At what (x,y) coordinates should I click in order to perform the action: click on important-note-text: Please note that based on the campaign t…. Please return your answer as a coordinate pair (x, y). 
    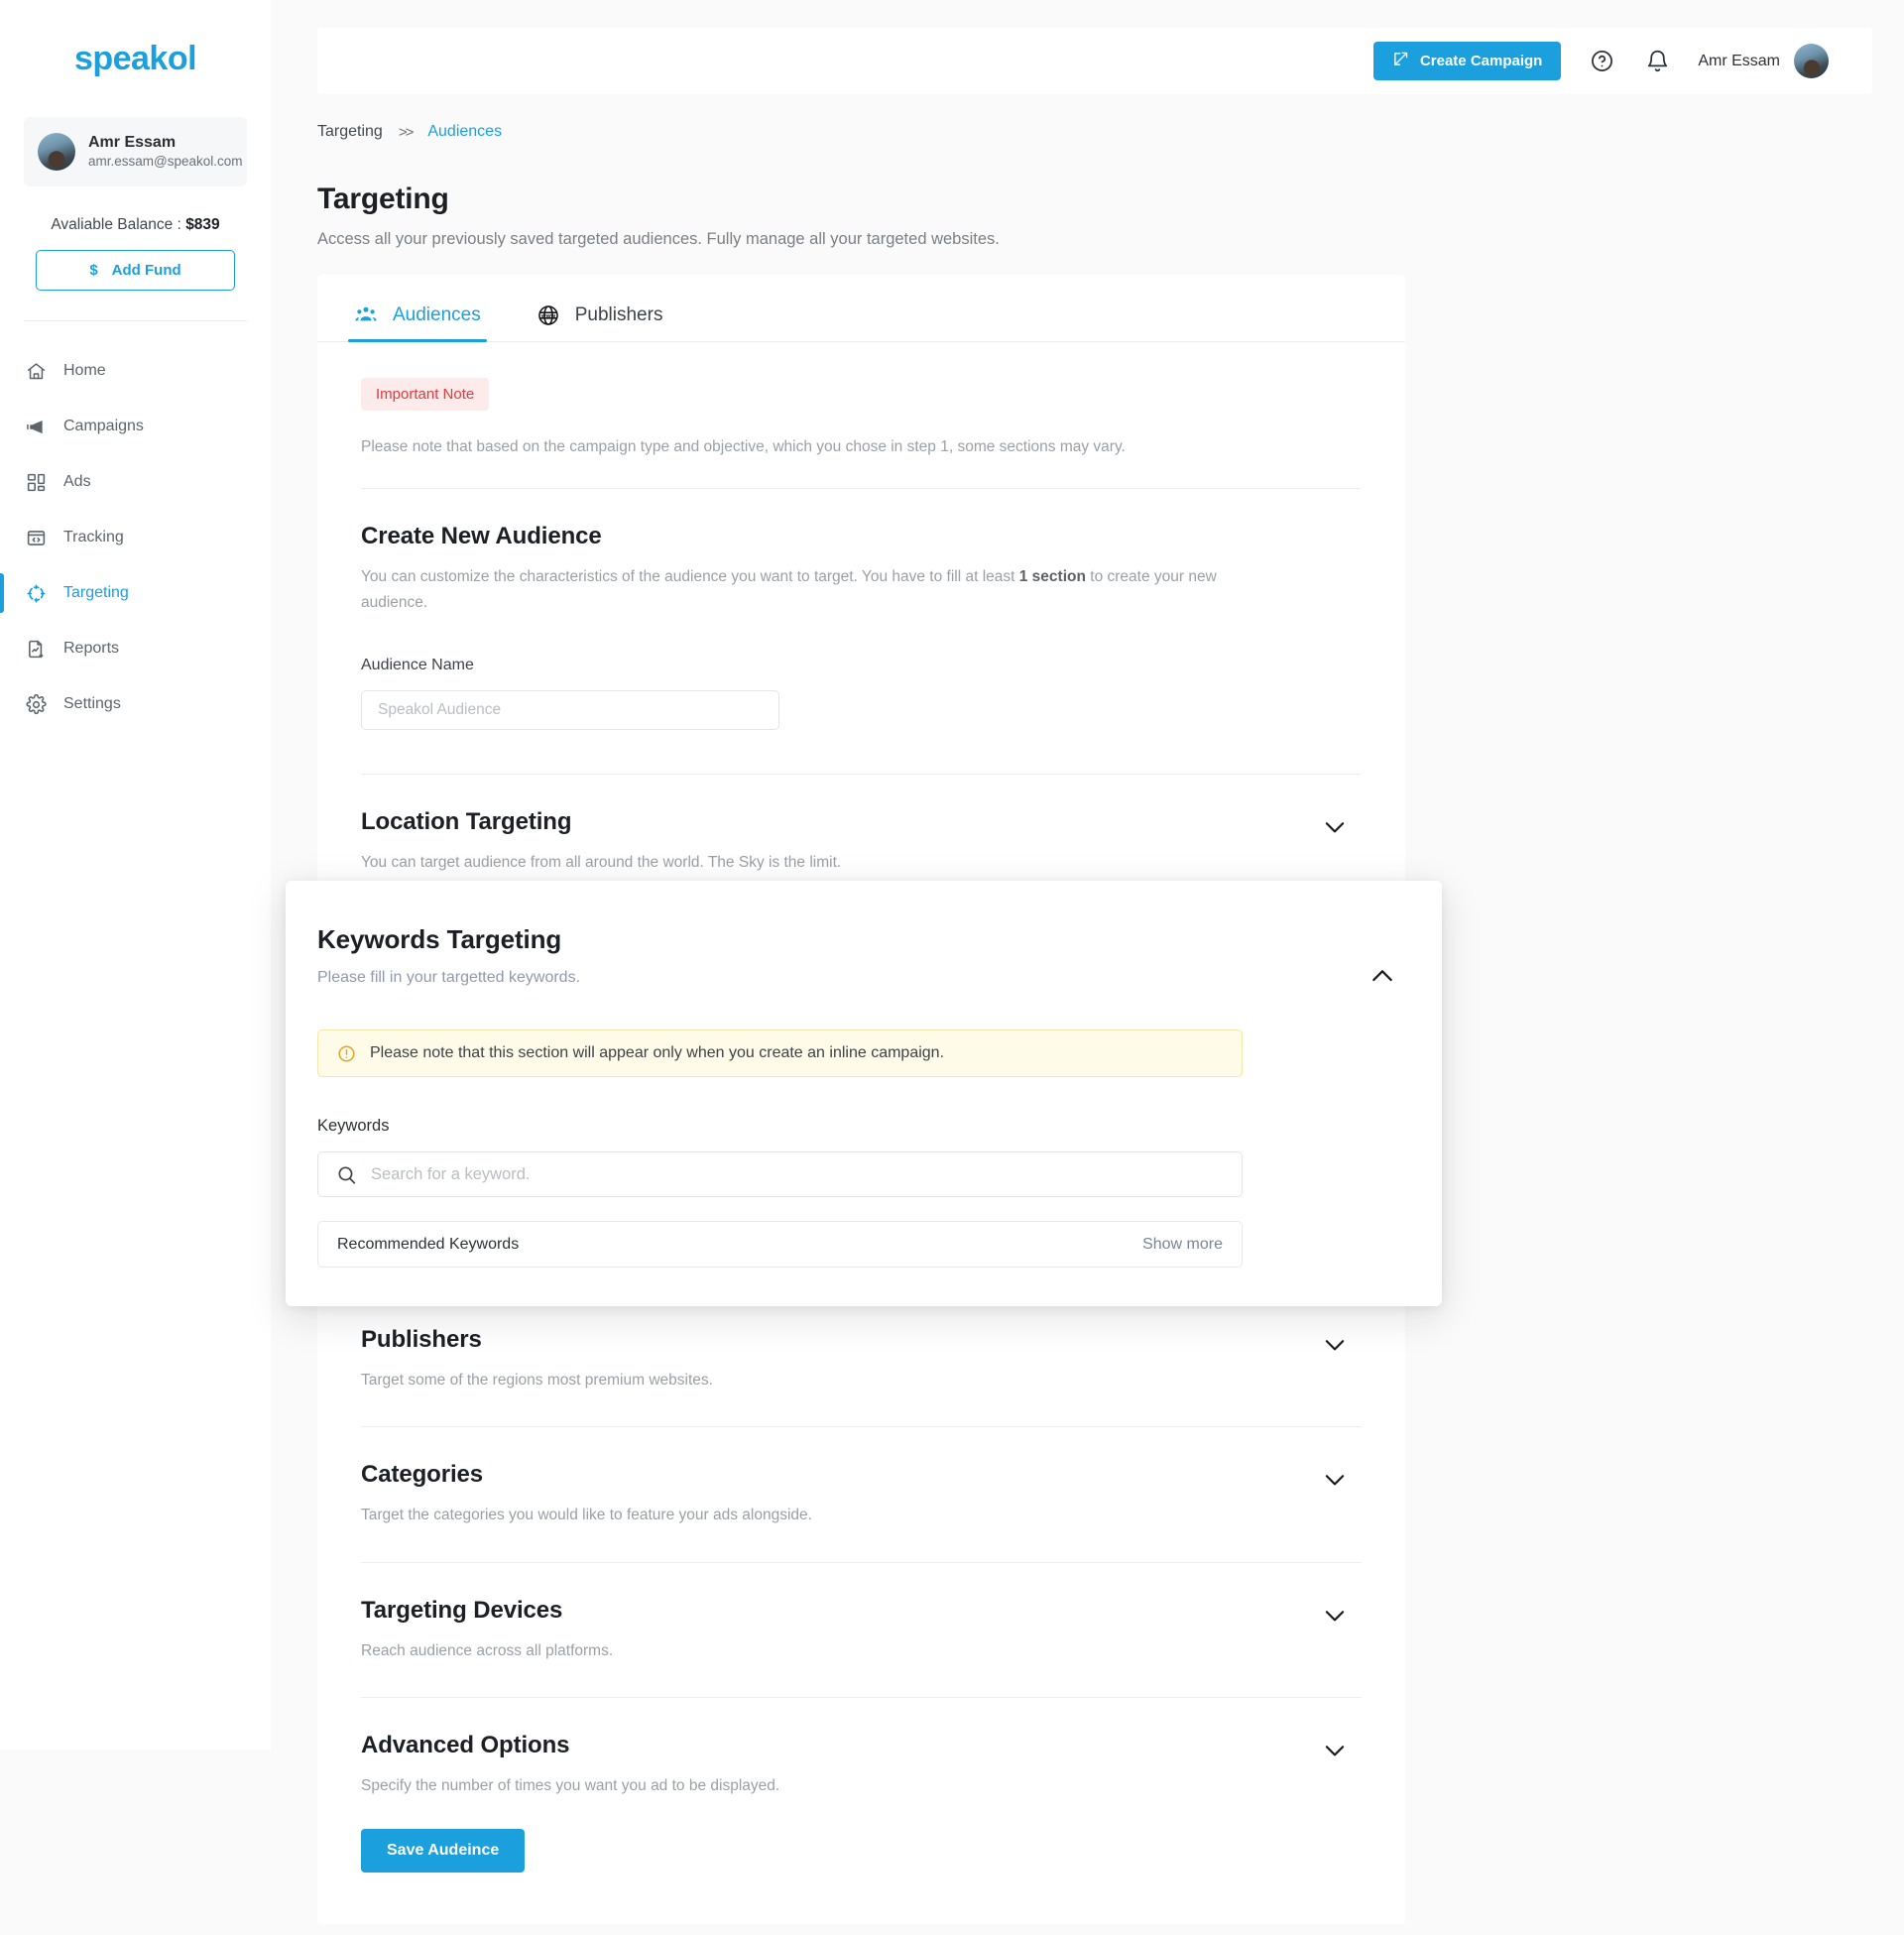
    Looking at the image, I should click on (743, 447).